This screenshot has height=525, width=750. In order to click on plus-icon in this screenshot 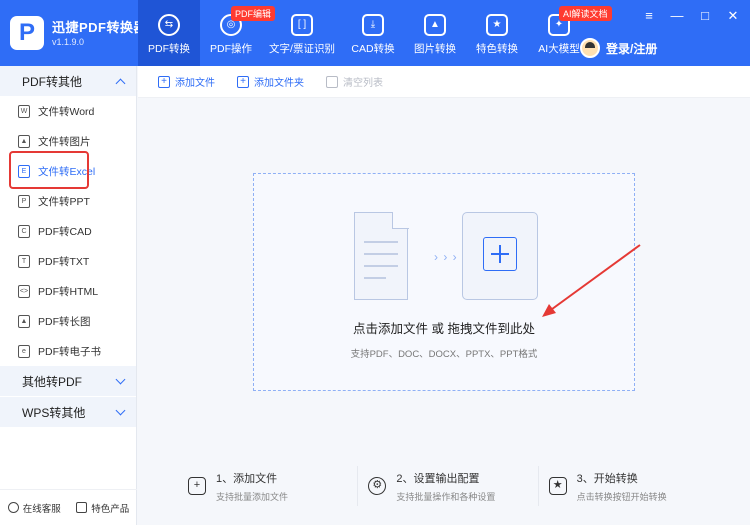, I will do `click(500, 254)`.